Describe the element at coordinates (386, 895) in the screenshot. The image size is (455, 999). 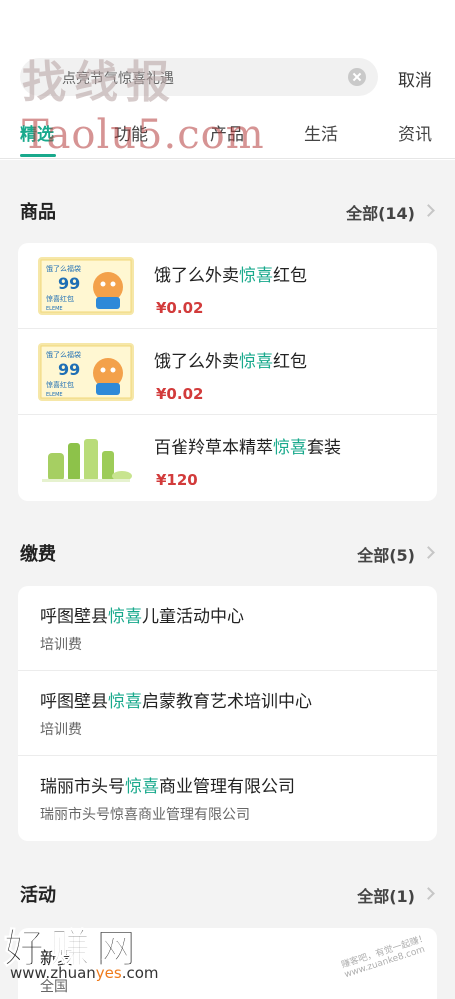
I see `activities-view-all: 全部(1)` at that location.